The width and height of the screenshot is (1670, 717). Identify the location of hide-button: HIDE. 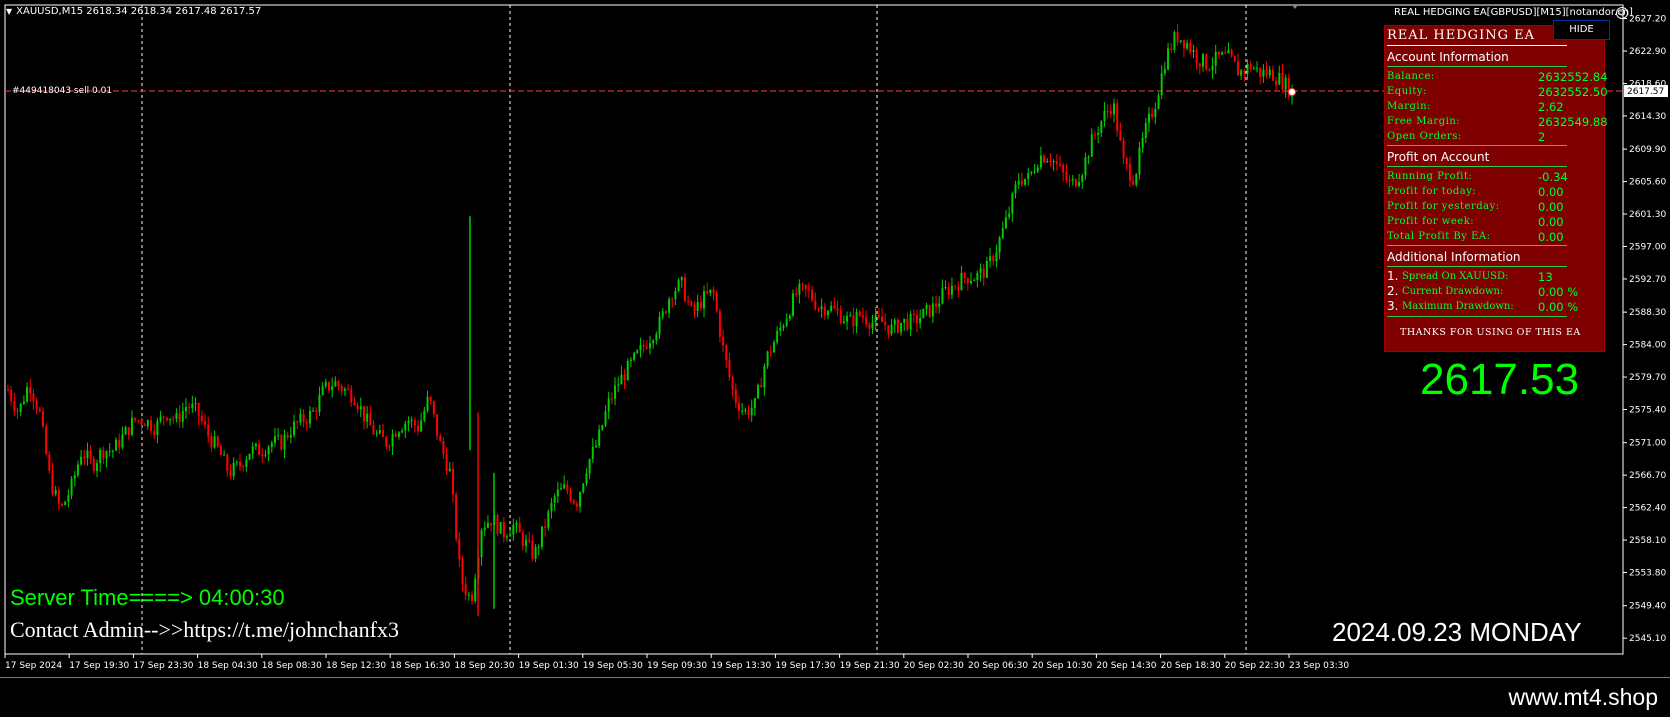
(1581, 30).